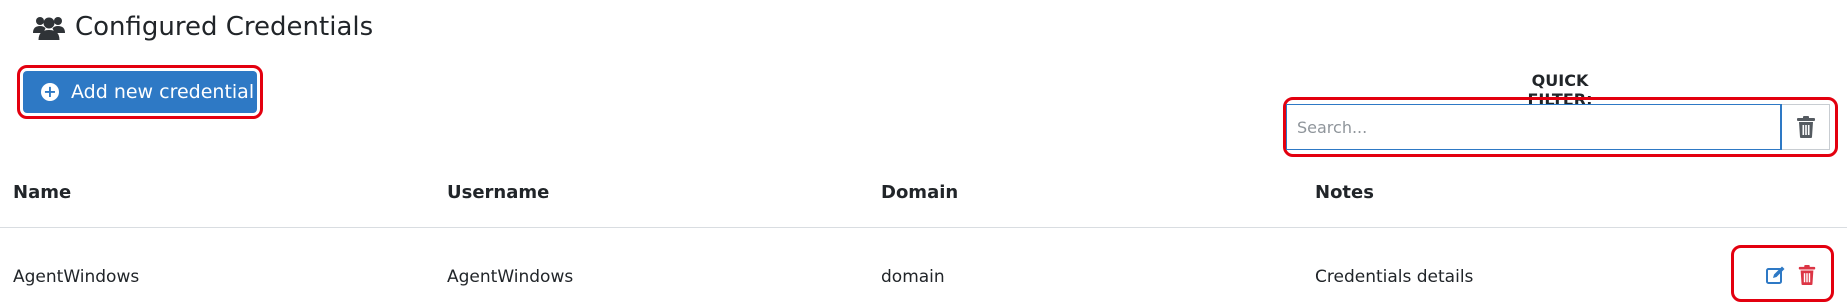  What do you see at coordinates (224, 27) in the screenshot?
I see `page-title: Configured Credentials` at bounding box center [224, 27].